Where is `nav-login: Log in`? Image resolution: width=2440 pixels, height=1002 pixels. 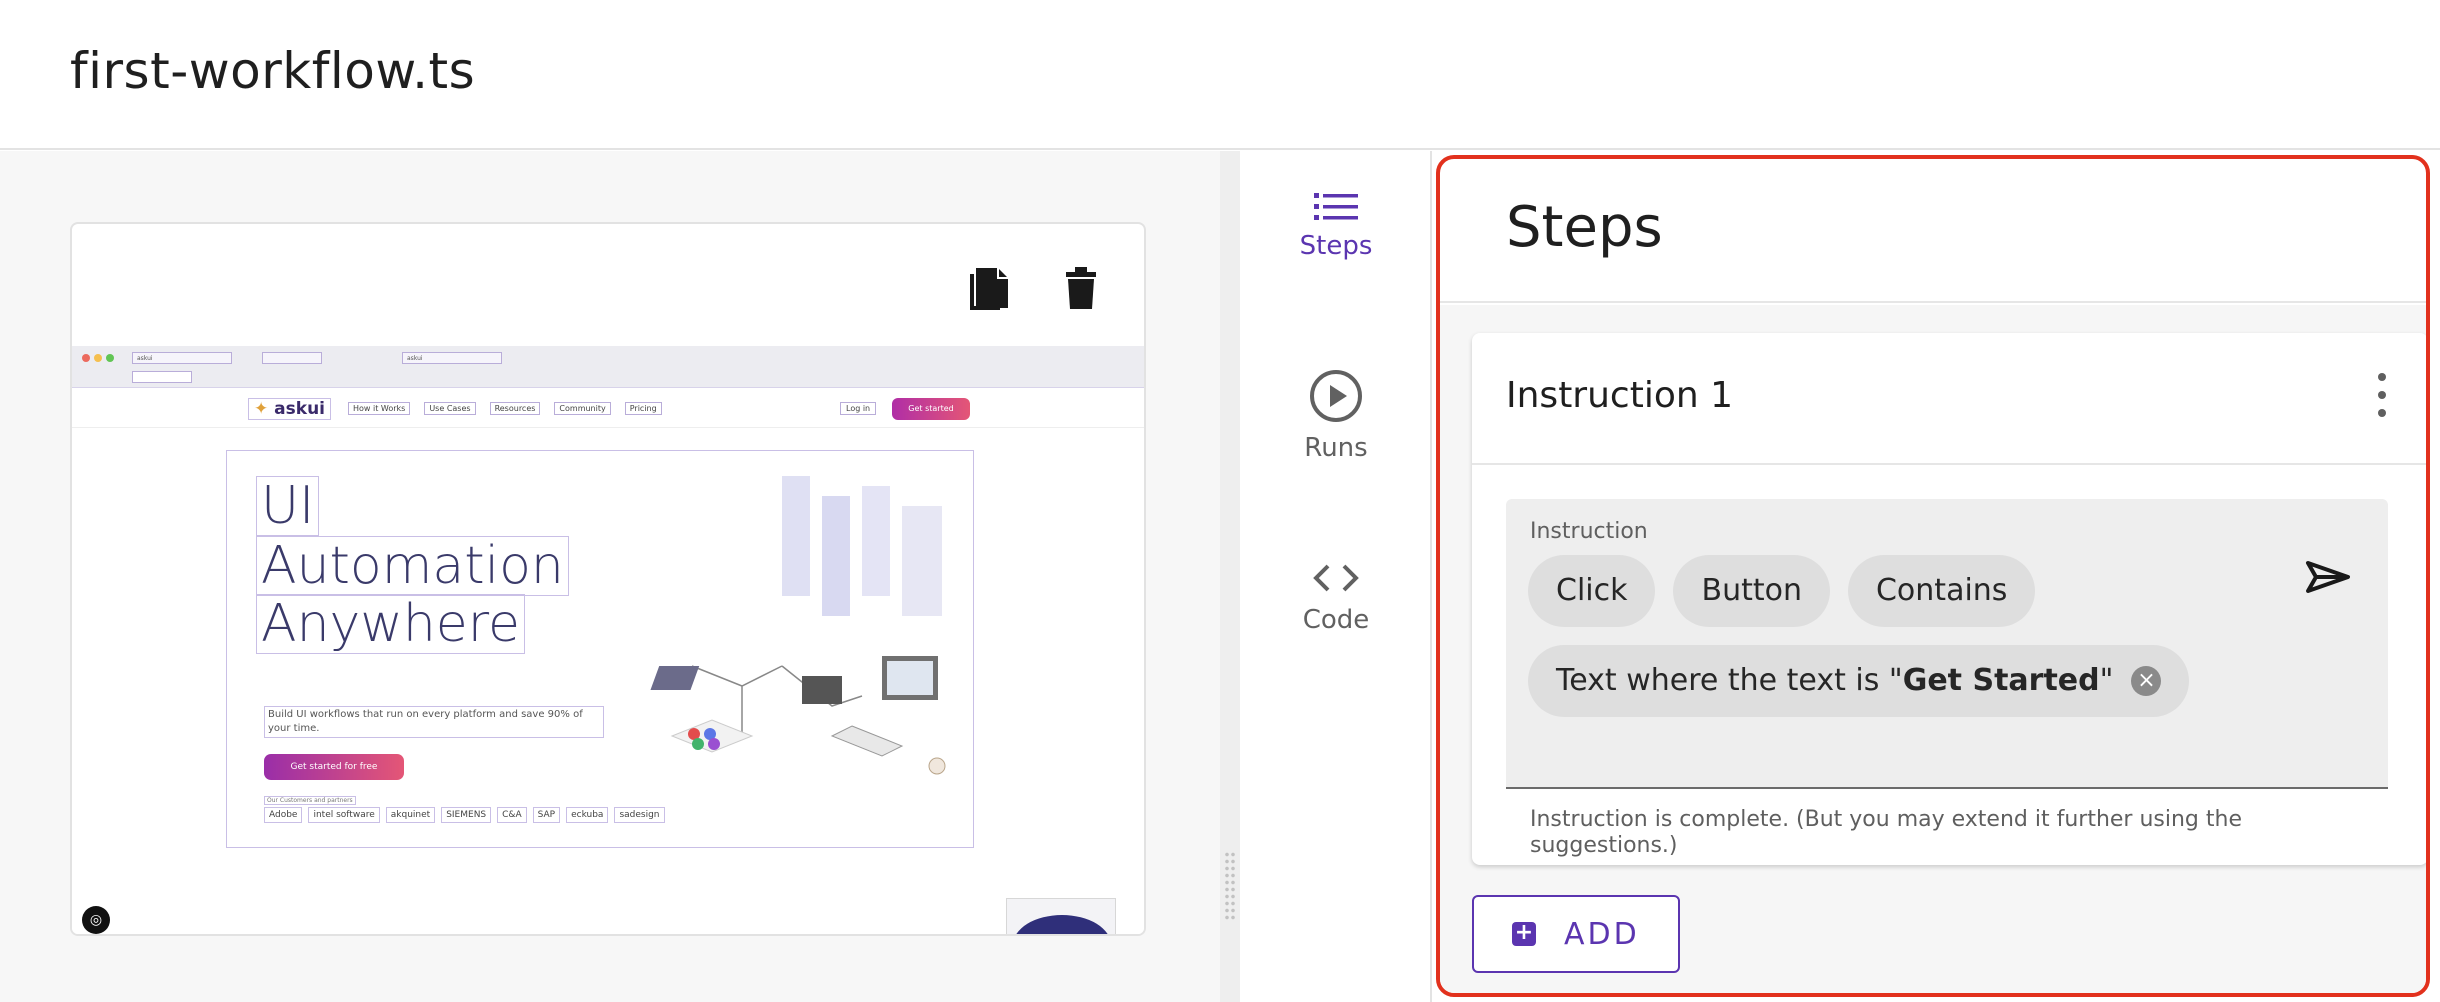 nav-login: Log in is located at coordinates (858, 408).